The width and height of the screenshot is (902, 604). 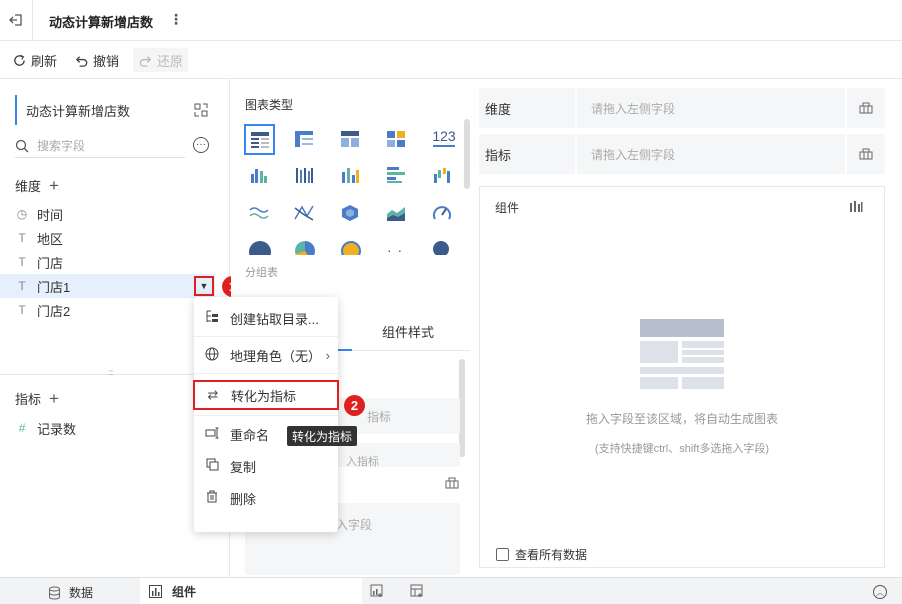 I want to click on measure-shelf-label: 指标, so click(x=527, y=154).